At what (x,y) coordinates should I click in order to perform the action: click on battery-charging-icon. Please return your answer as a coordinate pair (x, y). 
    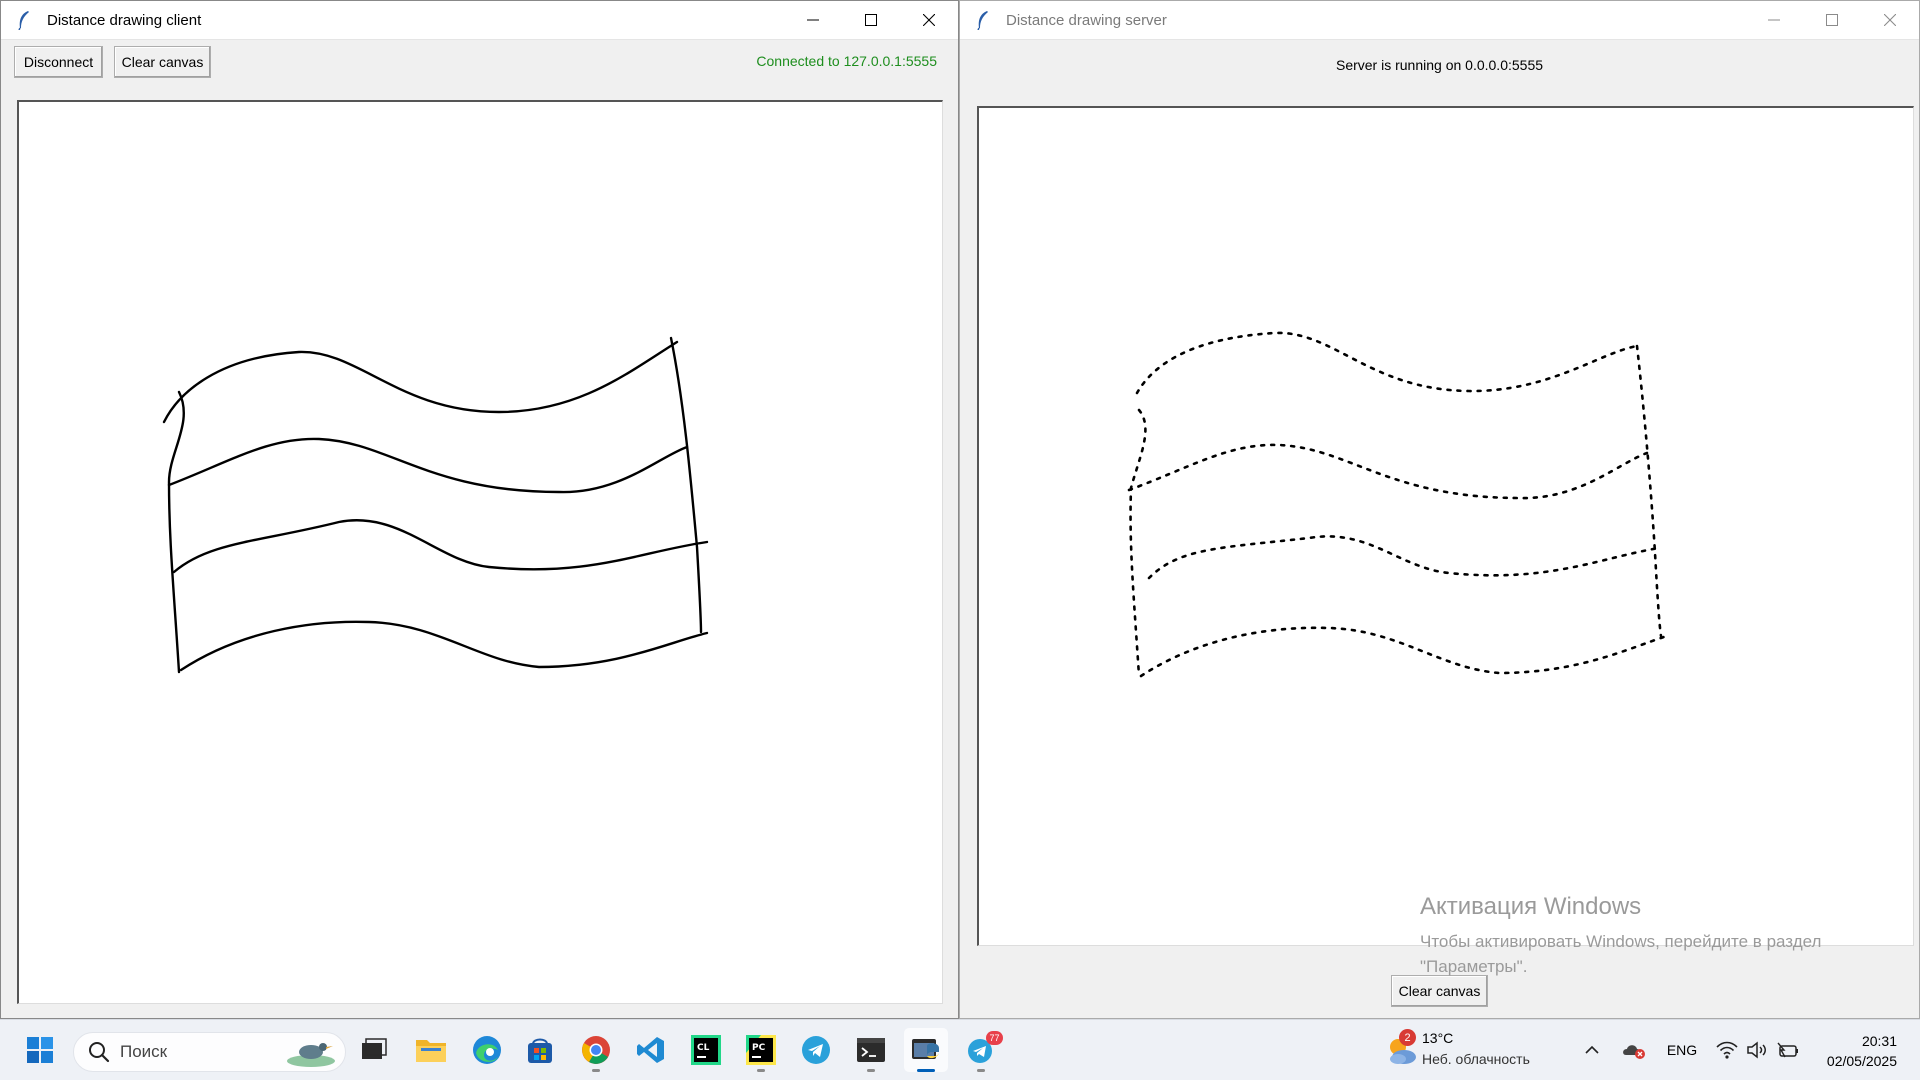
    Looking at the image, I should click on (1787, 1050).